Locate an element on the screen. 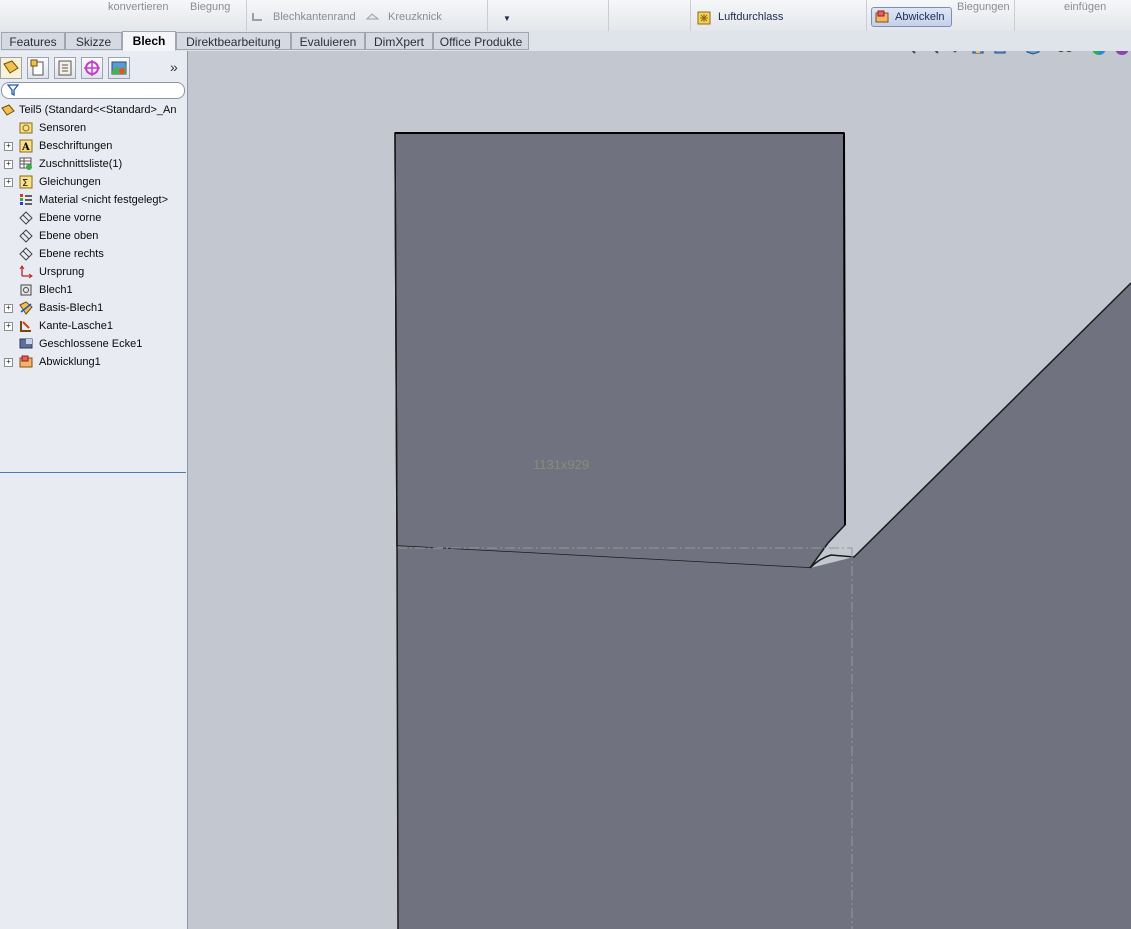  propertymanager-icon is located at coordinates (37, 67).